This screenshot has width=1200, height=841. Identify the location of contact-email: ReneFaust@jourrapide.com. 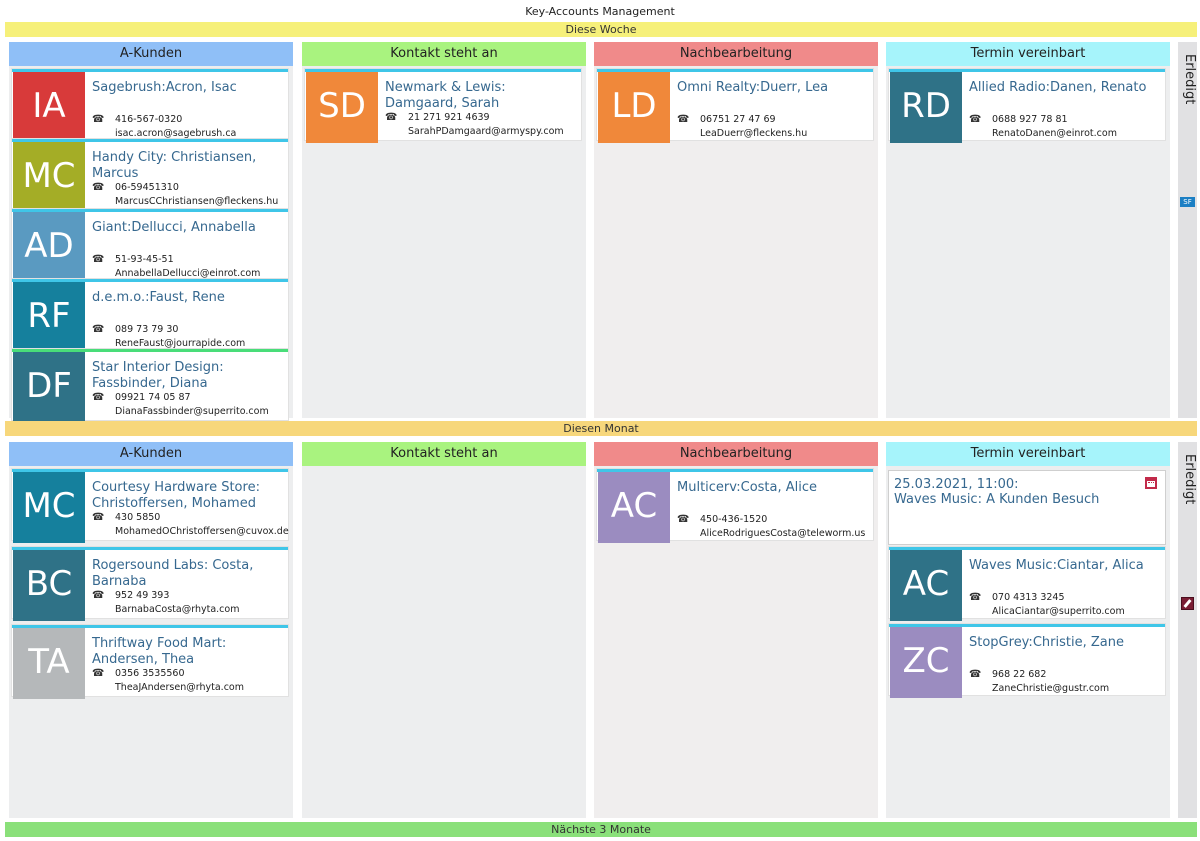
(180, 343).